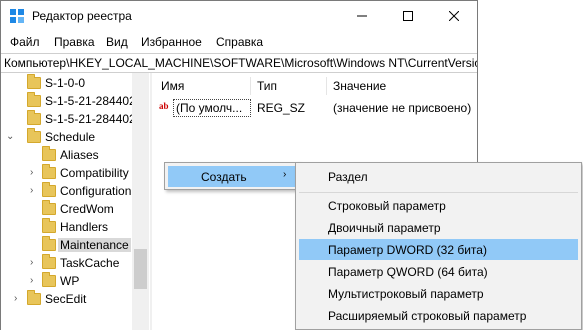 The height and width of the screenshot is (330, 583). What do you see at coordinates (438, 176) in the screenshot?
I see `submenu-item-key: Раздел` at bounding box center [438, 176].